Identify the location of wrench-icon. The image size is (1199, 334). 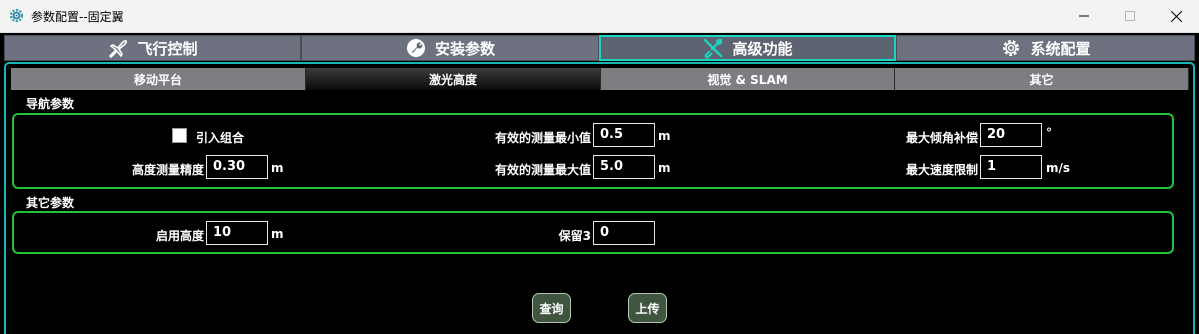
(415, 48).